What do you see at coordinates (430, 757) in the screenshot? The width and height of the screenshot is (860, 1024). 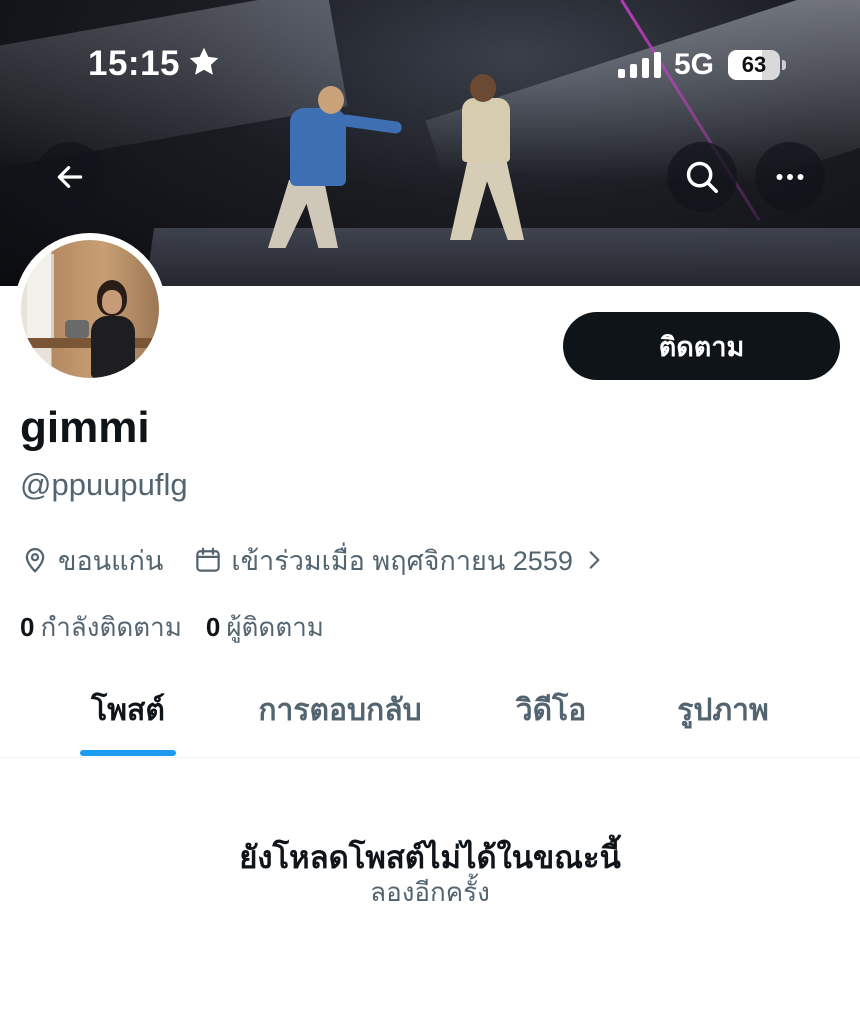 I see `divider` at bounding box center [430, 757].